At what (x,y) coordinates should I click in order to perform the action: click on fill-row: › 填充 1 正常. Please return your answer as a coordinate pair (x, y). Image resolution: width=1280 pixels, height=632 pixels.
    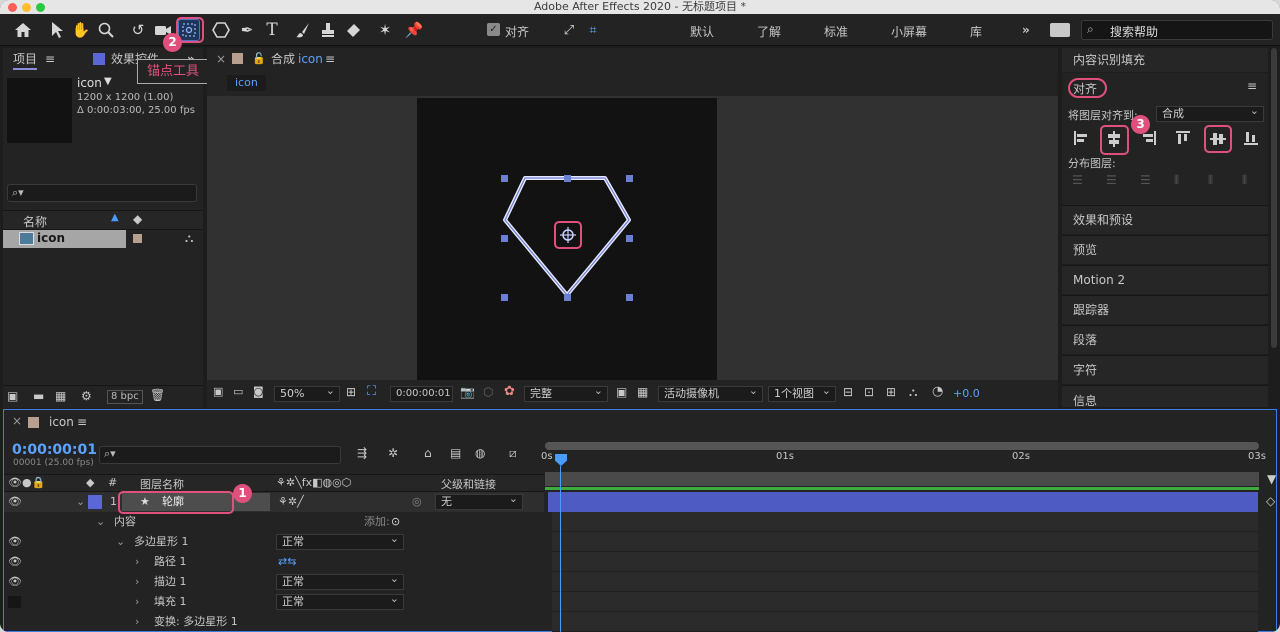
    Looking at the image, I should click on (274, 602).